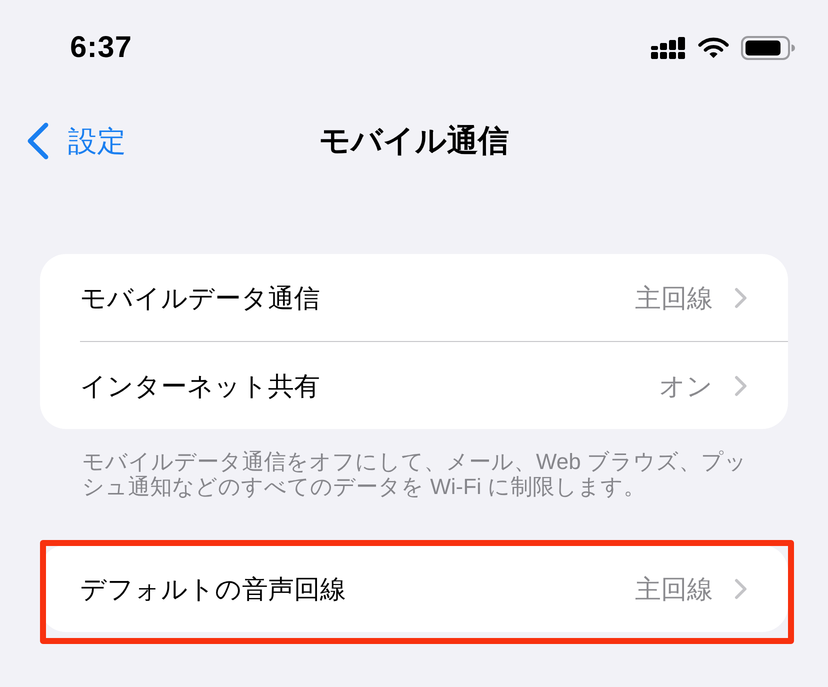 The width and height of the screenshot is (828, 687). What do you see at coordinates (768, 48) in the screenshot?
I see `battery-icon` at bounding box center [768, 48].